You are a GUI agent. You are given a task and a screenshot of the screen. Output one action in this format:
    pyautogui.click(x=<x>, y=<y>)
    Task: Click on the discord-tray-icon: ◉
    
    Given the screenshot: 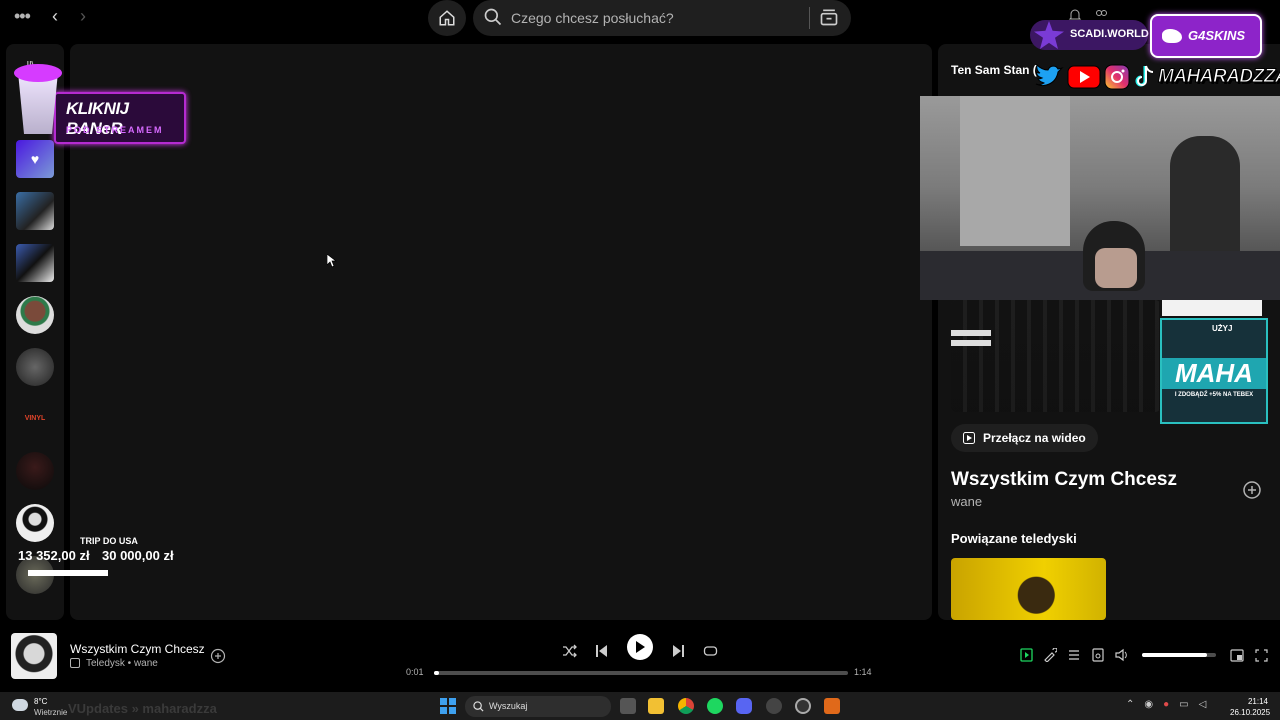 What is the action you would take?
    pyautogui.click(x=1148, y=704)
    